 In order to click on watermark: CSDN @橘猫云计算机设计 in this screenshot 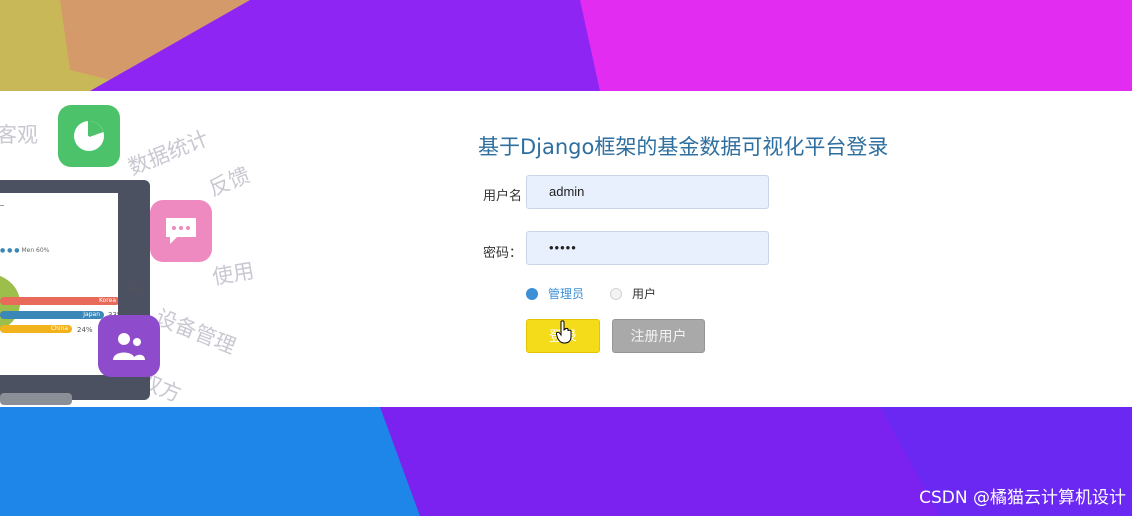, I will do `click(1022, 498)`.